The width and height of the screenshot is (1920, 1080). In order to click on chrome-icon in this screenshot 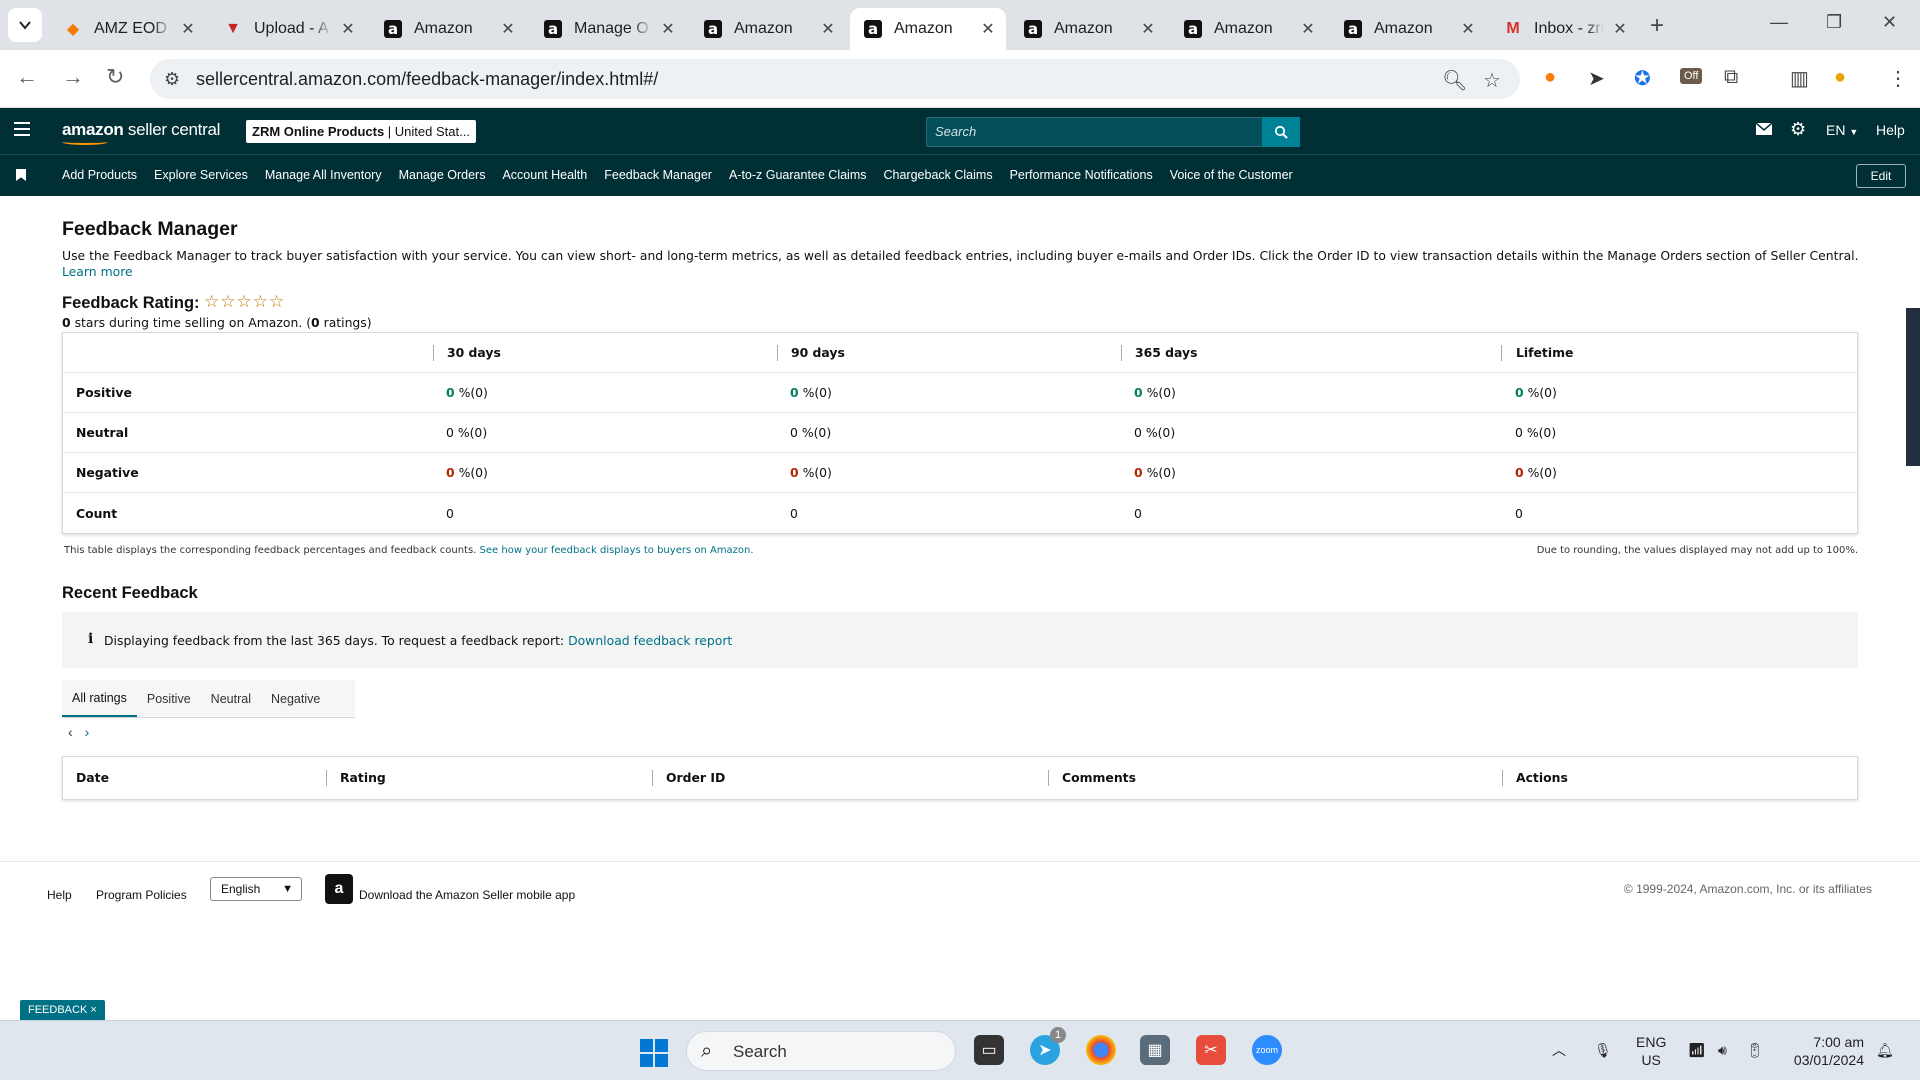, I will do `click(1101, 1050)`.